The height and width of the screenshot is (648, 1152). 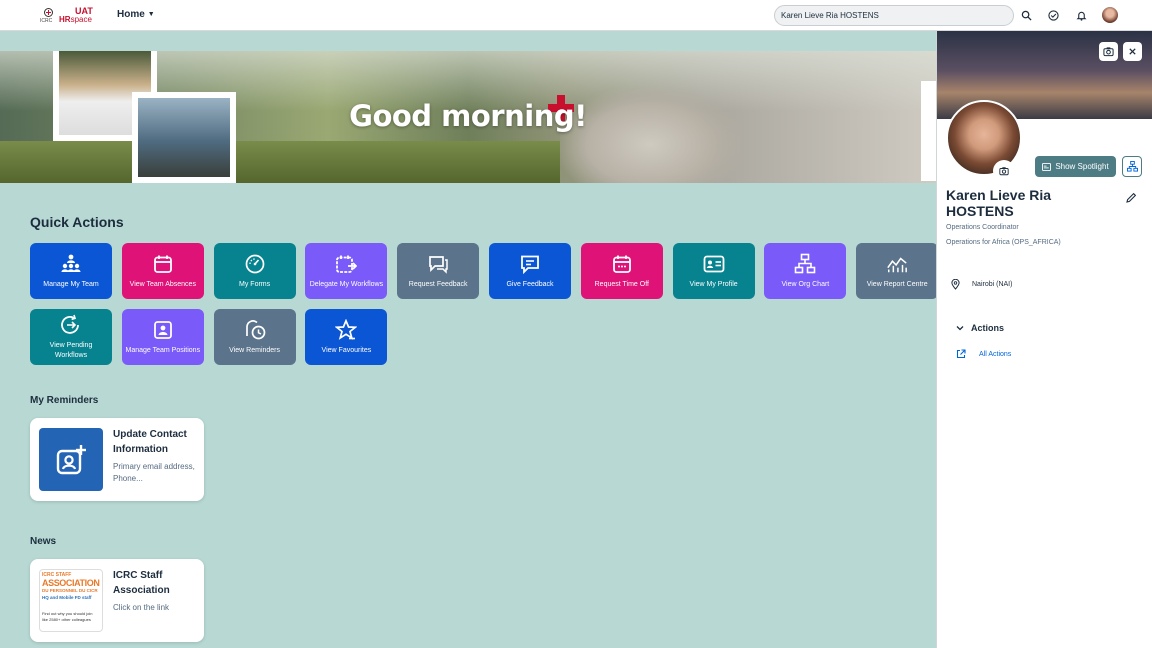 What do you see at coordinates (71, 459) in the screenshot?
I see `contact-add-icon` at bounding box center [71, 459].